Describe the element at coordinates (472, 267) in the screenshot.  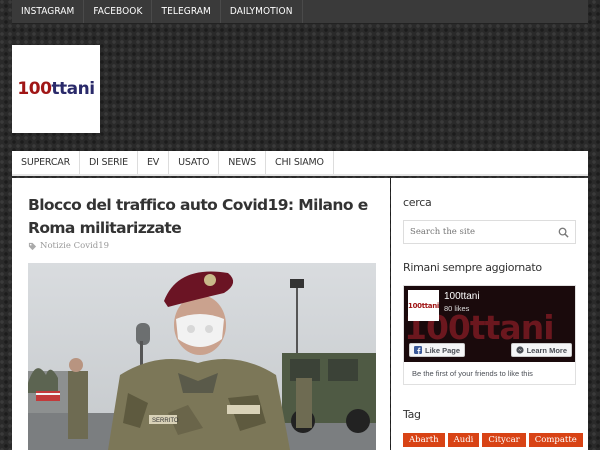
I see `follow-widget-title: Rimani sempre aggiornato` at that location.